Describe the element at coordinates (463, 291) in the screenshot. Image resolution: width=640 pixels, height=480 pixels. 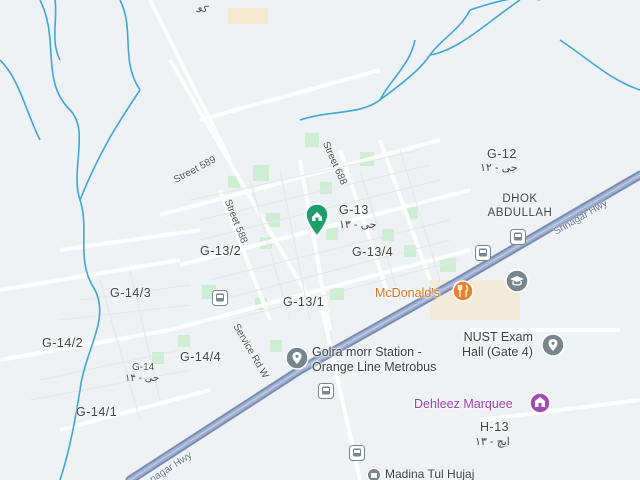
I see `restaurant-icon` at that location.